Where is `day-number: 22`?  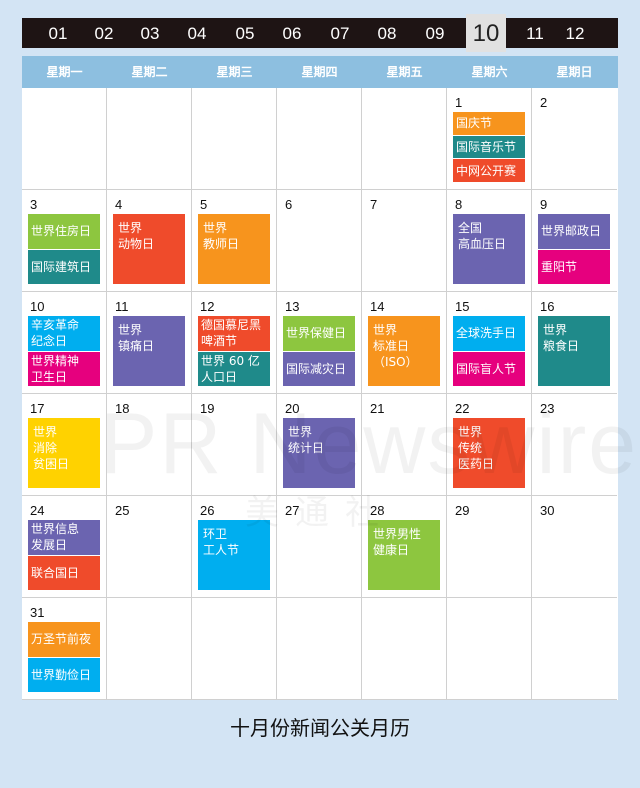 day-number: 22 is located at coordinates (462, 408).